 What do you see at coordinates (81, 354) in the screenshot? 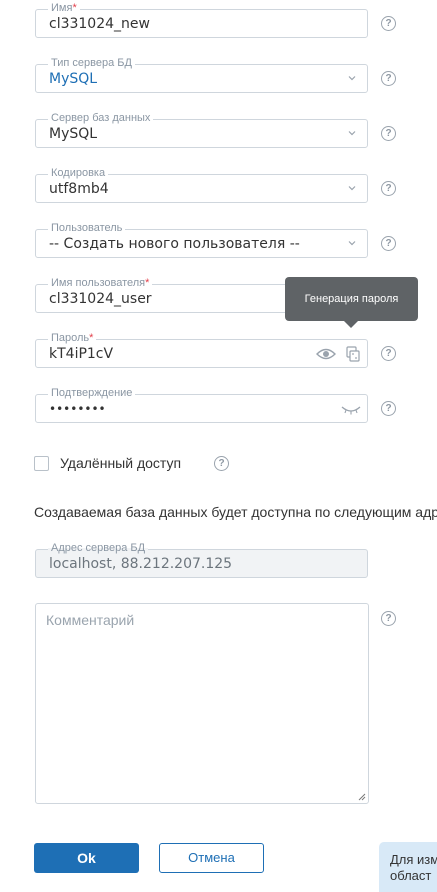
I see `password-input: kT4iP1cV` at bounding box center [81, 354].